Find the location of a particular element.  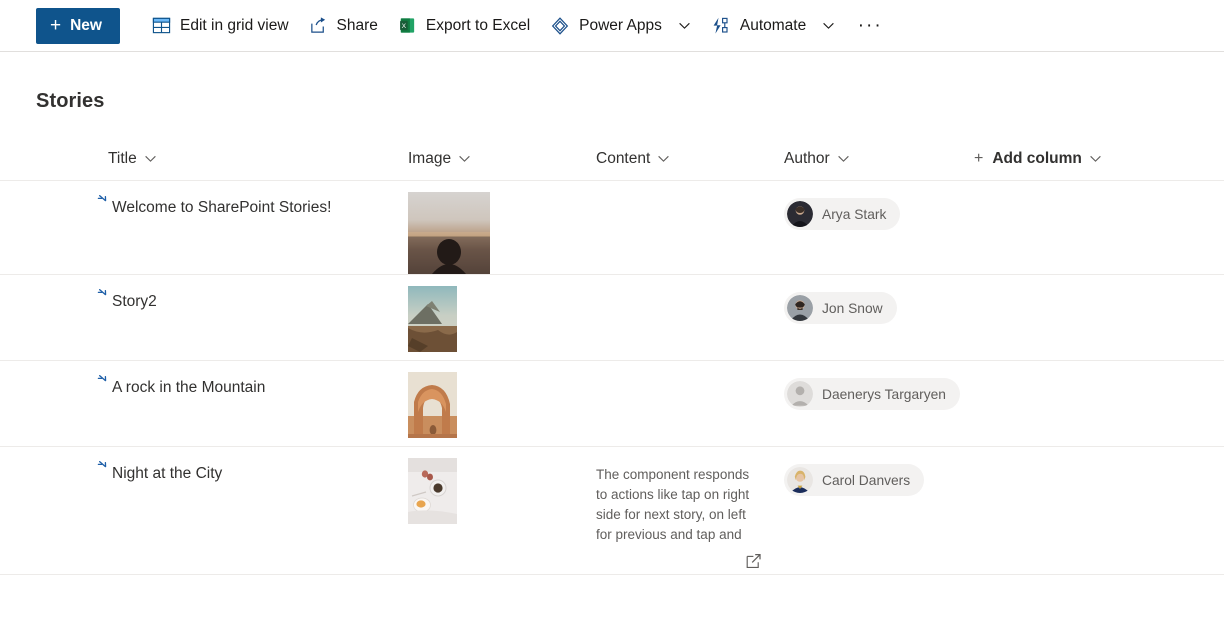

column-header-title: Title is located at coordinates (222, 159).